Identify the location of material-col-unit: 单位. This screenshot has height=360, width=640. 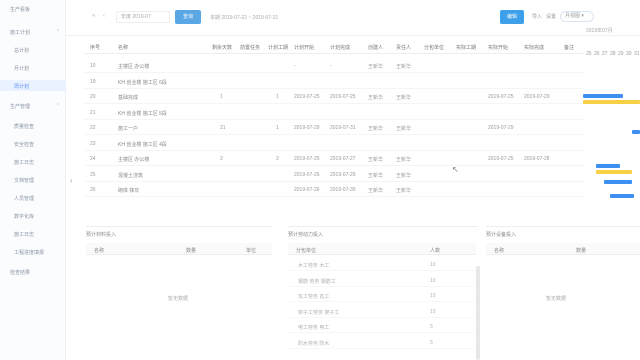
(251, 250).